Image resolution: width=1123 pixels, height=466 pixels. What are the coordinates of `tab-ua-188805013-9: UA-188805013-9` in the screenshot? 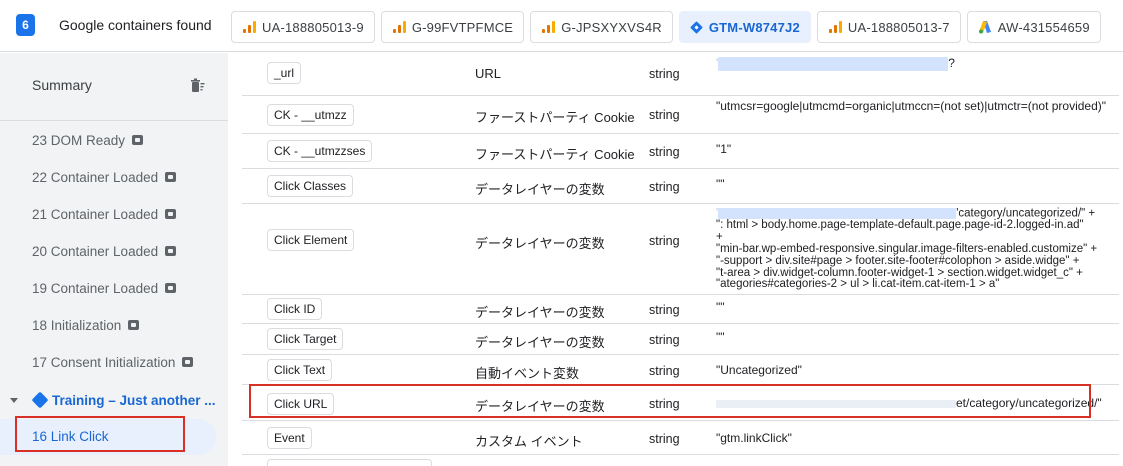 It's located at (303, 27).